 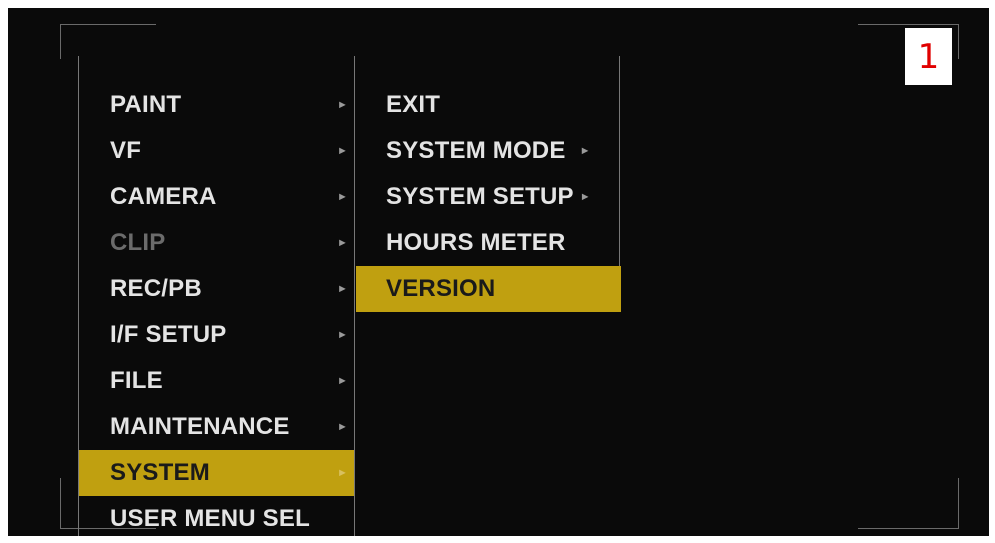 I want to click on menu-item-label: I/F SETUP, so click(x=168, y=334).